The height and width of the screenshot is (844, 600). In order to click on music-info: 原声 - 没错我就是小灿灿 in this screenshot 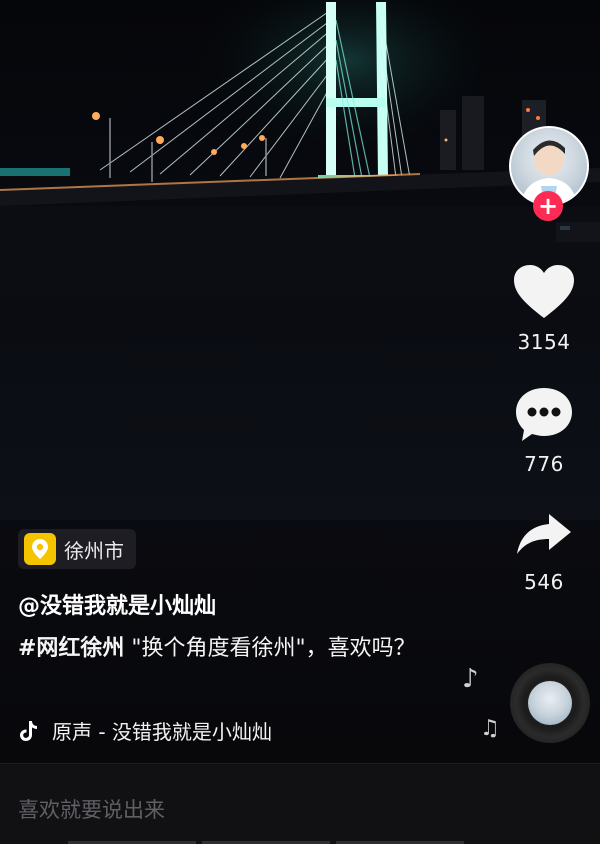, I will do `click(145, 730)`.